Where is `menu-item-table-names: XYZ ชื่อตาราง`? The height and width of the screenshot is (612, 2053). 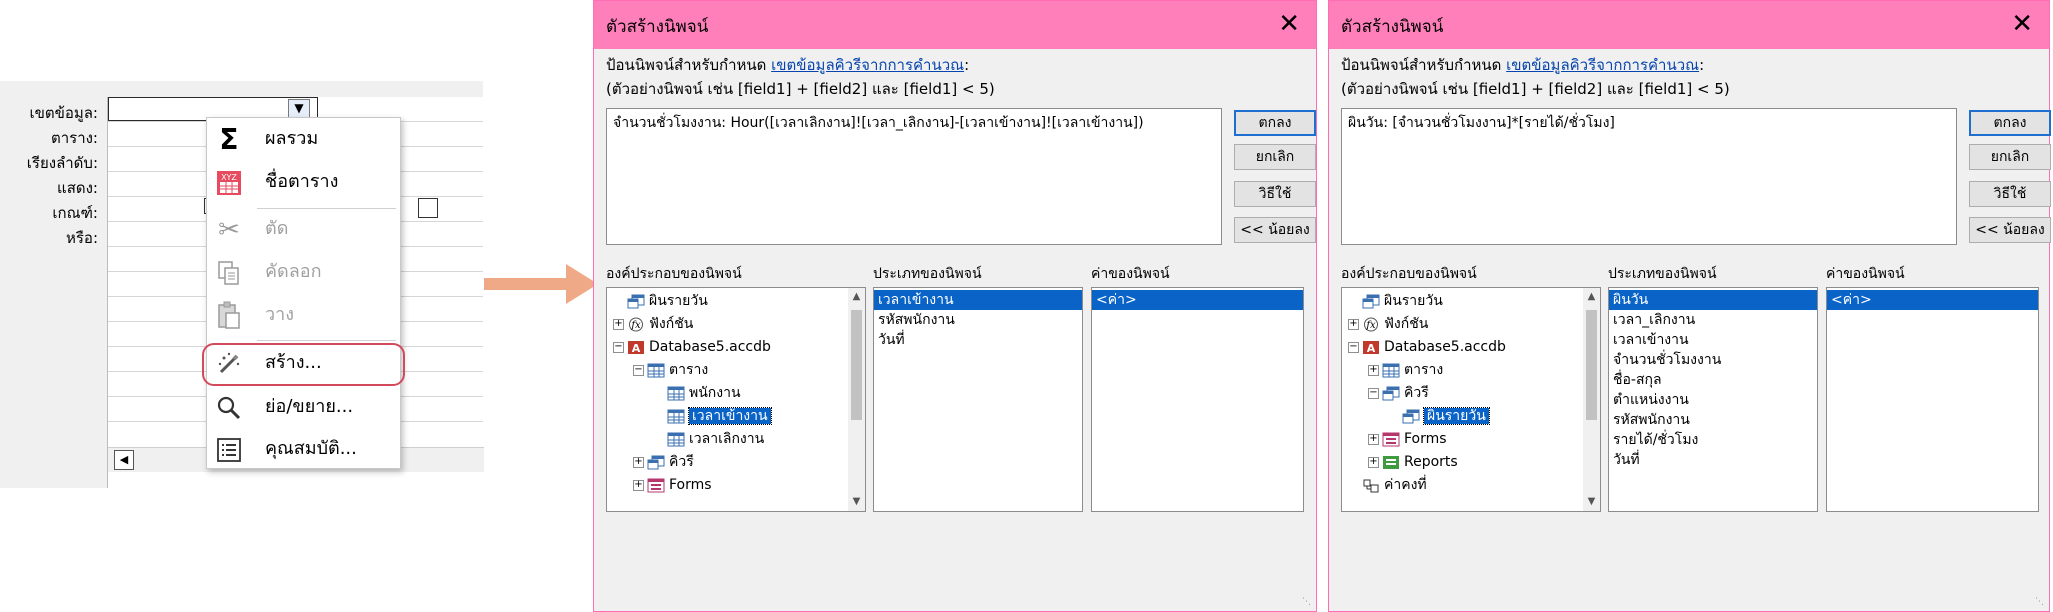
menu-item-table-names: XYZ ชื่อตาราง is located at coordinates (303, 183).